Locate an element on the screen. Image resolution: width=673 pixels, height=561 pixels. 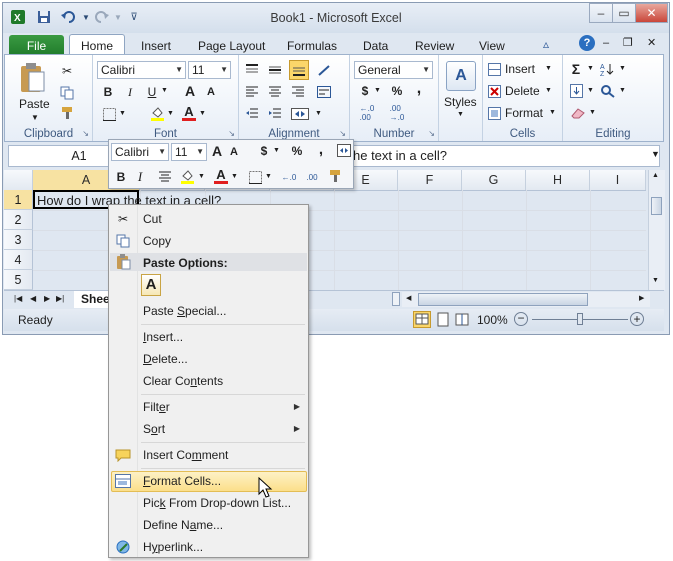
last-sheet-icon: ▶| is located at coordinates (60, 298).